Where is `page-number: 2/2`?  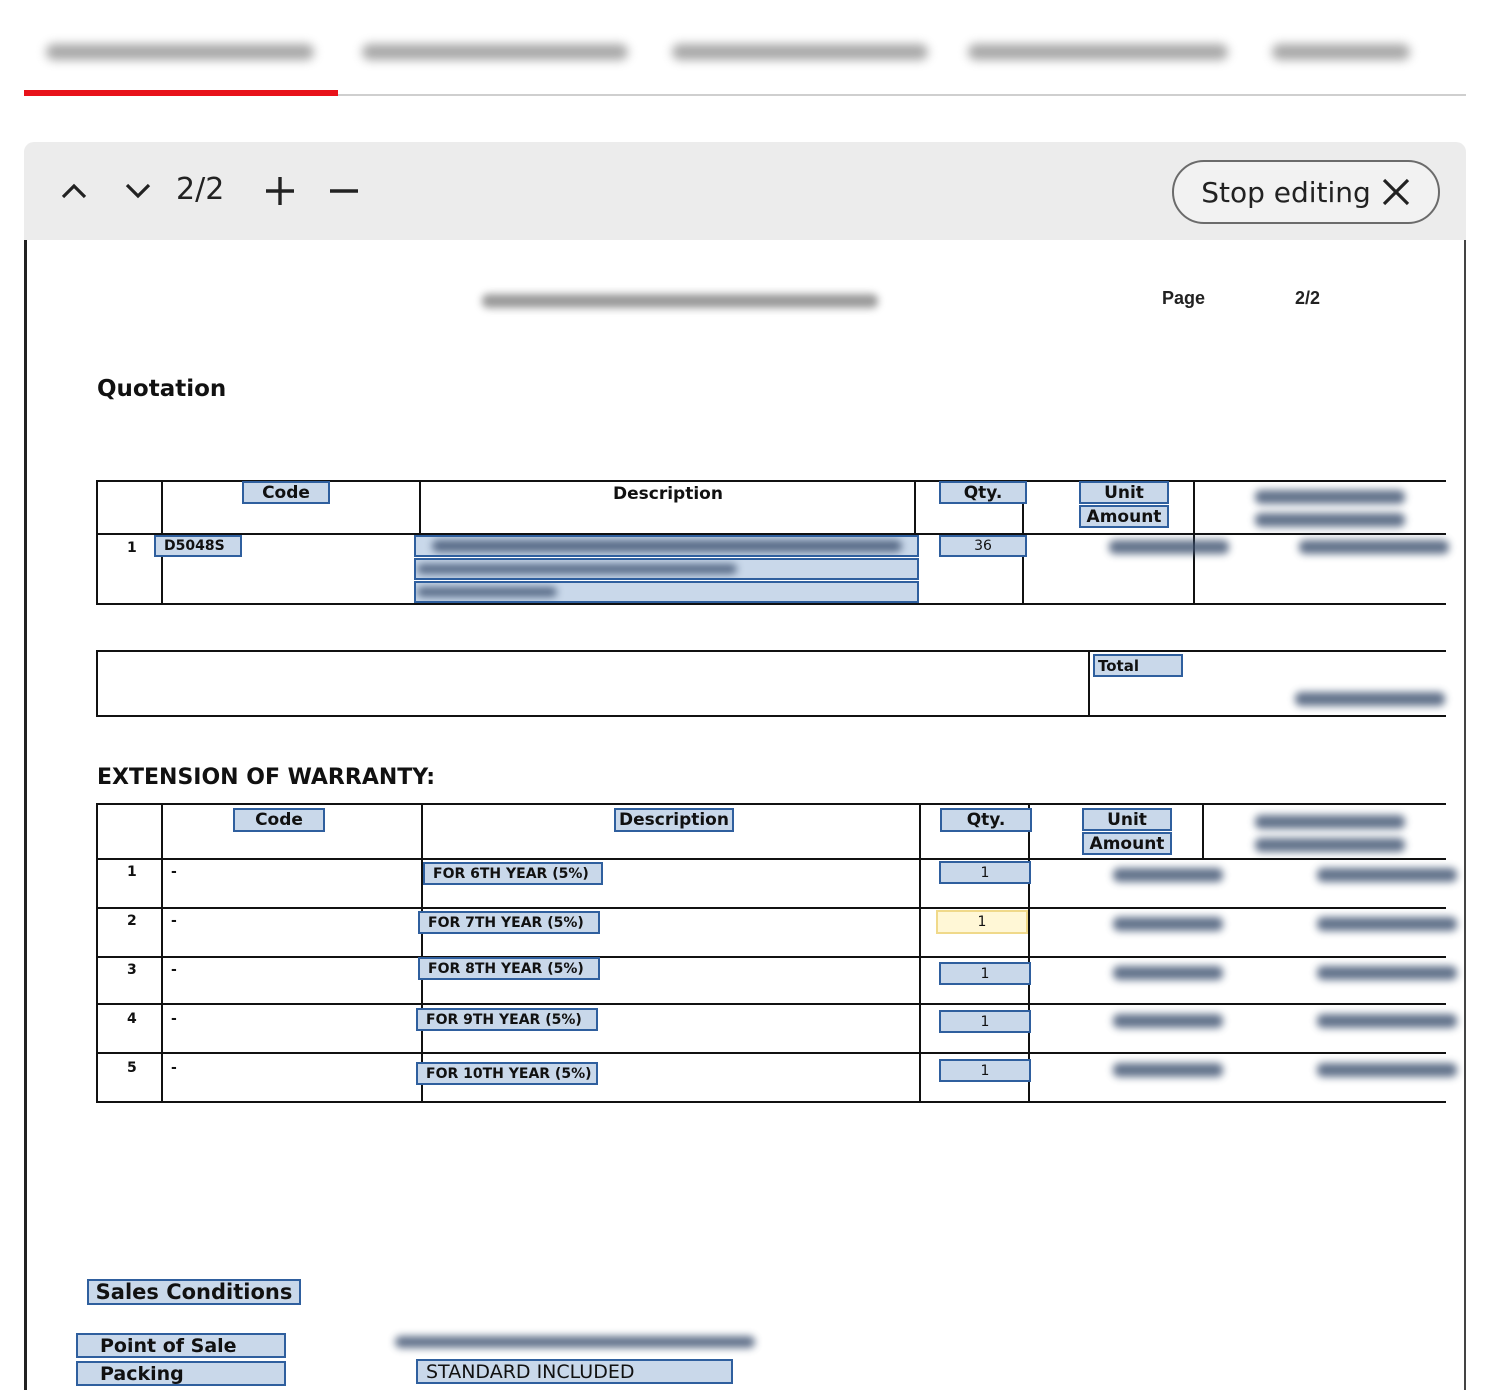
page-number: 2/2 is located at coordinates (1308, 298).